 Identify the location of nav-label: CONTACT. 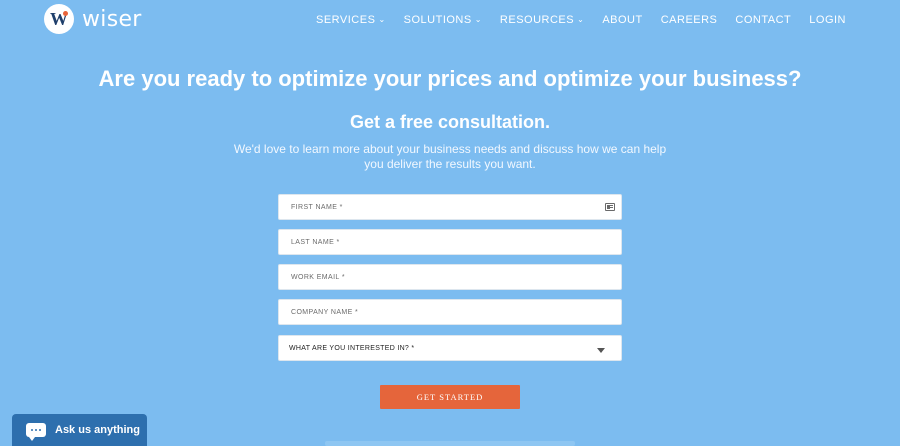
(763, 20).